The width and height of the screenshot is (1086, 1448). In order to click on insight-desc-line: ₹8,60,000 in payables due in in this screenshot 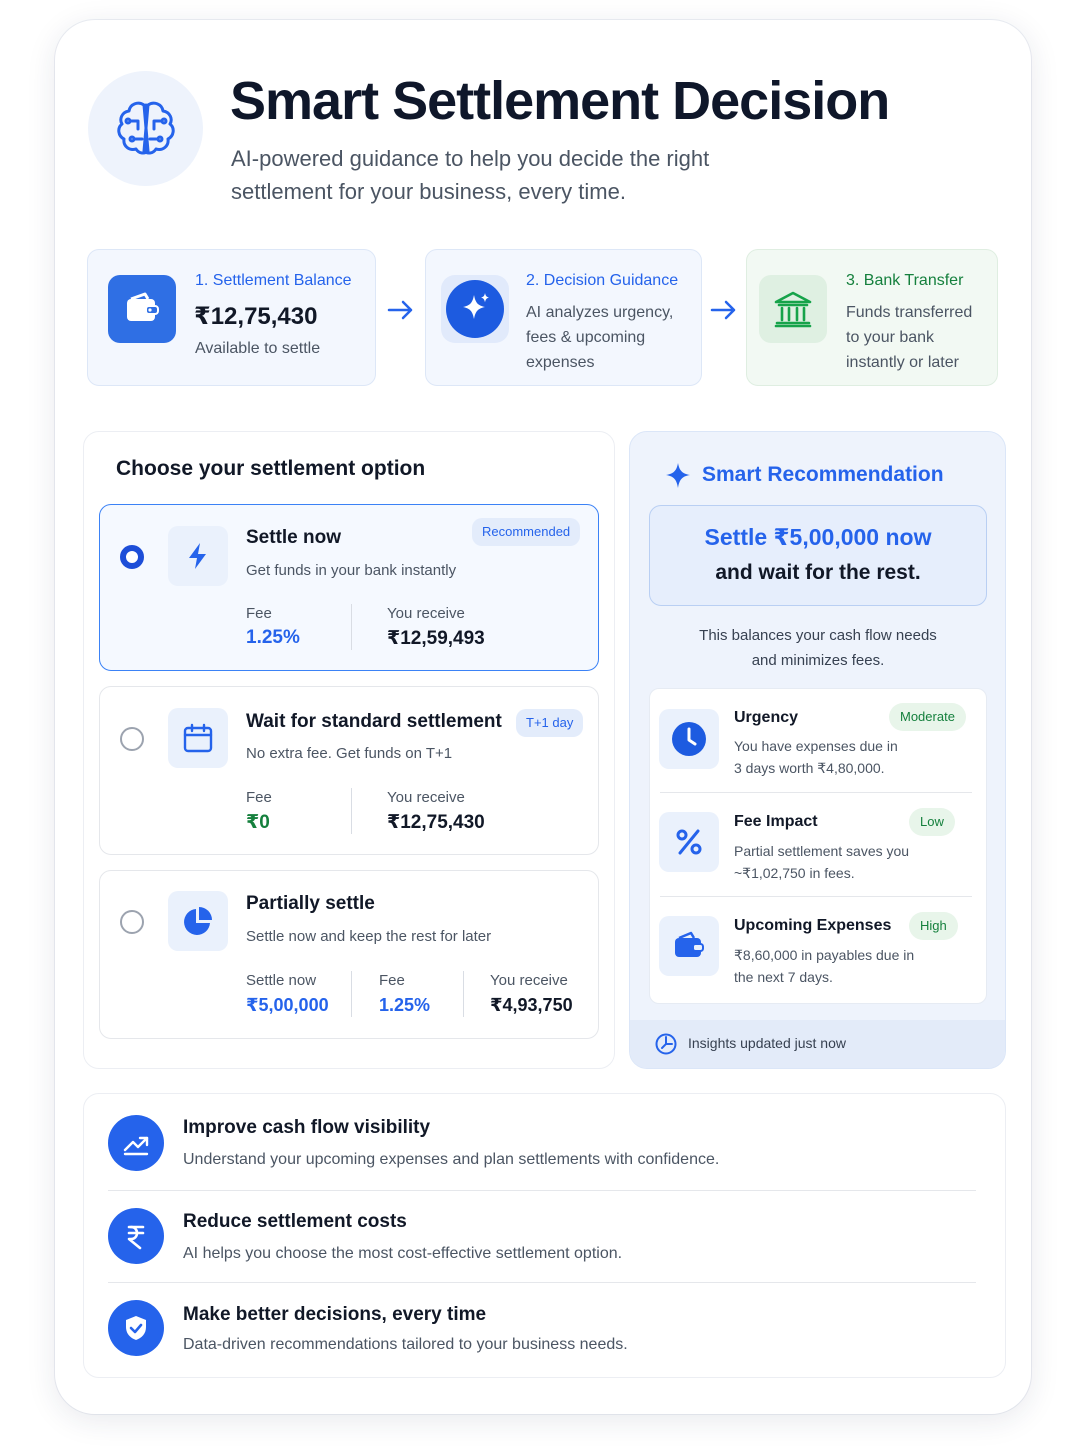, I will do `click(824, 955)`.